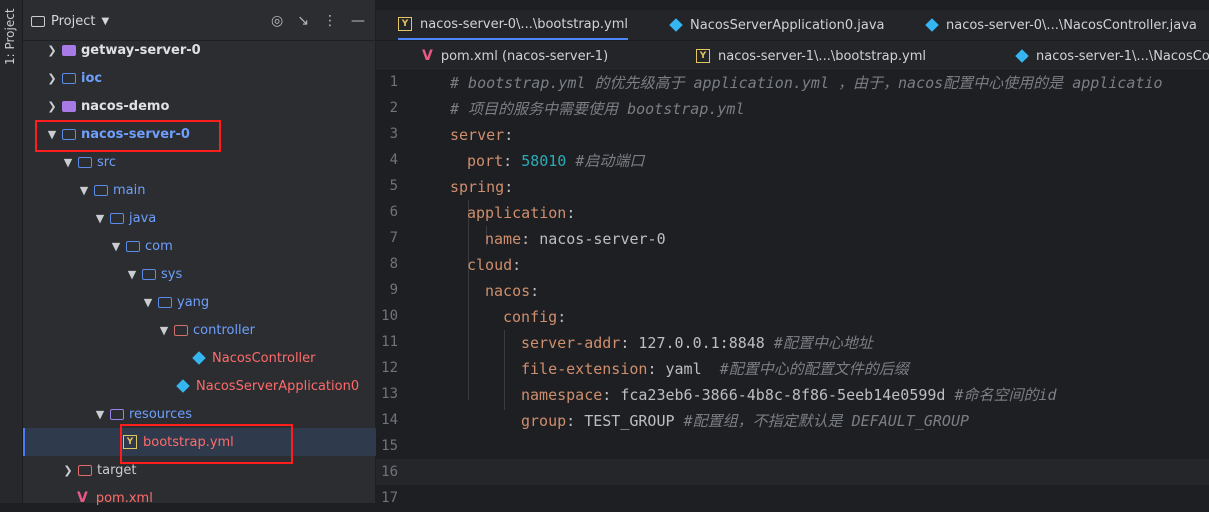  I want to click on code-line-9: nacos:, so click(512, 291).